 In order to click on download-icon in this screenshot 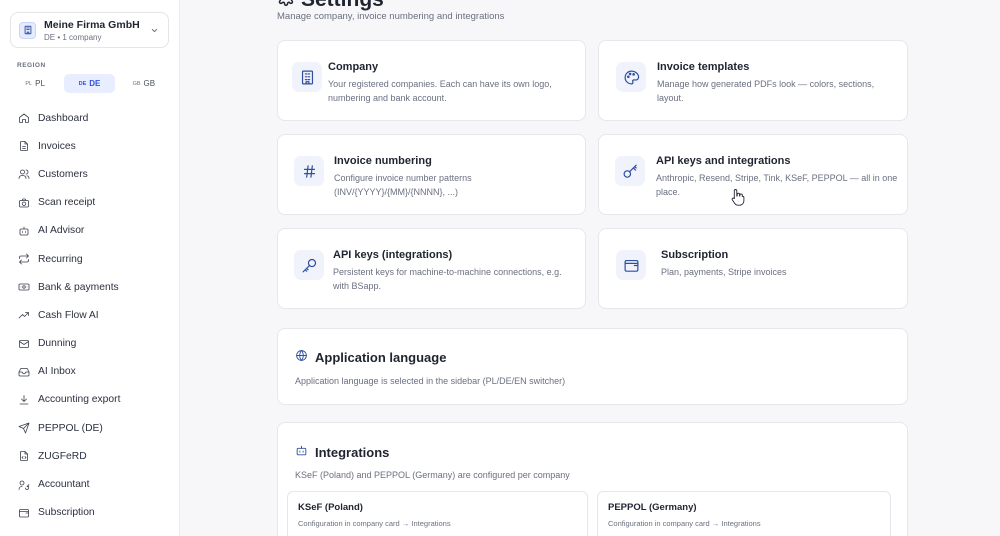, I will do `click(24, 400)`.